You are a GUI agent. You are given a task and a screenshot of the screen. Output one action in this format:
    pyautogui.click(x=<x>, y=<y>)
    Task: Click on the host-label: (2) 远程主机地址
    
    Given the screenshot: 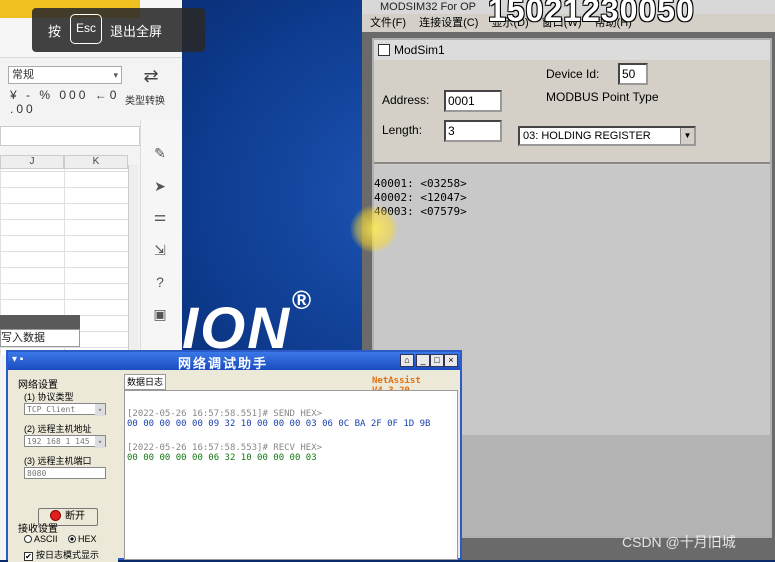 What is the action you would take?
    pyautogui.click(x=58, y=429)
    